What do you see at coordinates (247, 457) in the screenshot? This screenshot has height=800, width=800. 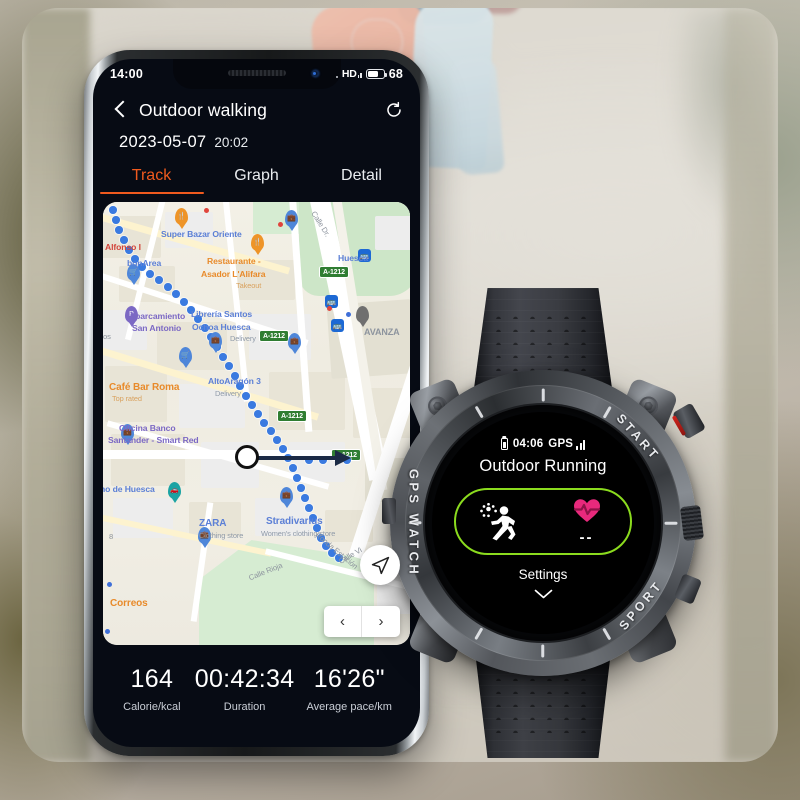 I see `current-position-marker` at bounding box center [247, 457].